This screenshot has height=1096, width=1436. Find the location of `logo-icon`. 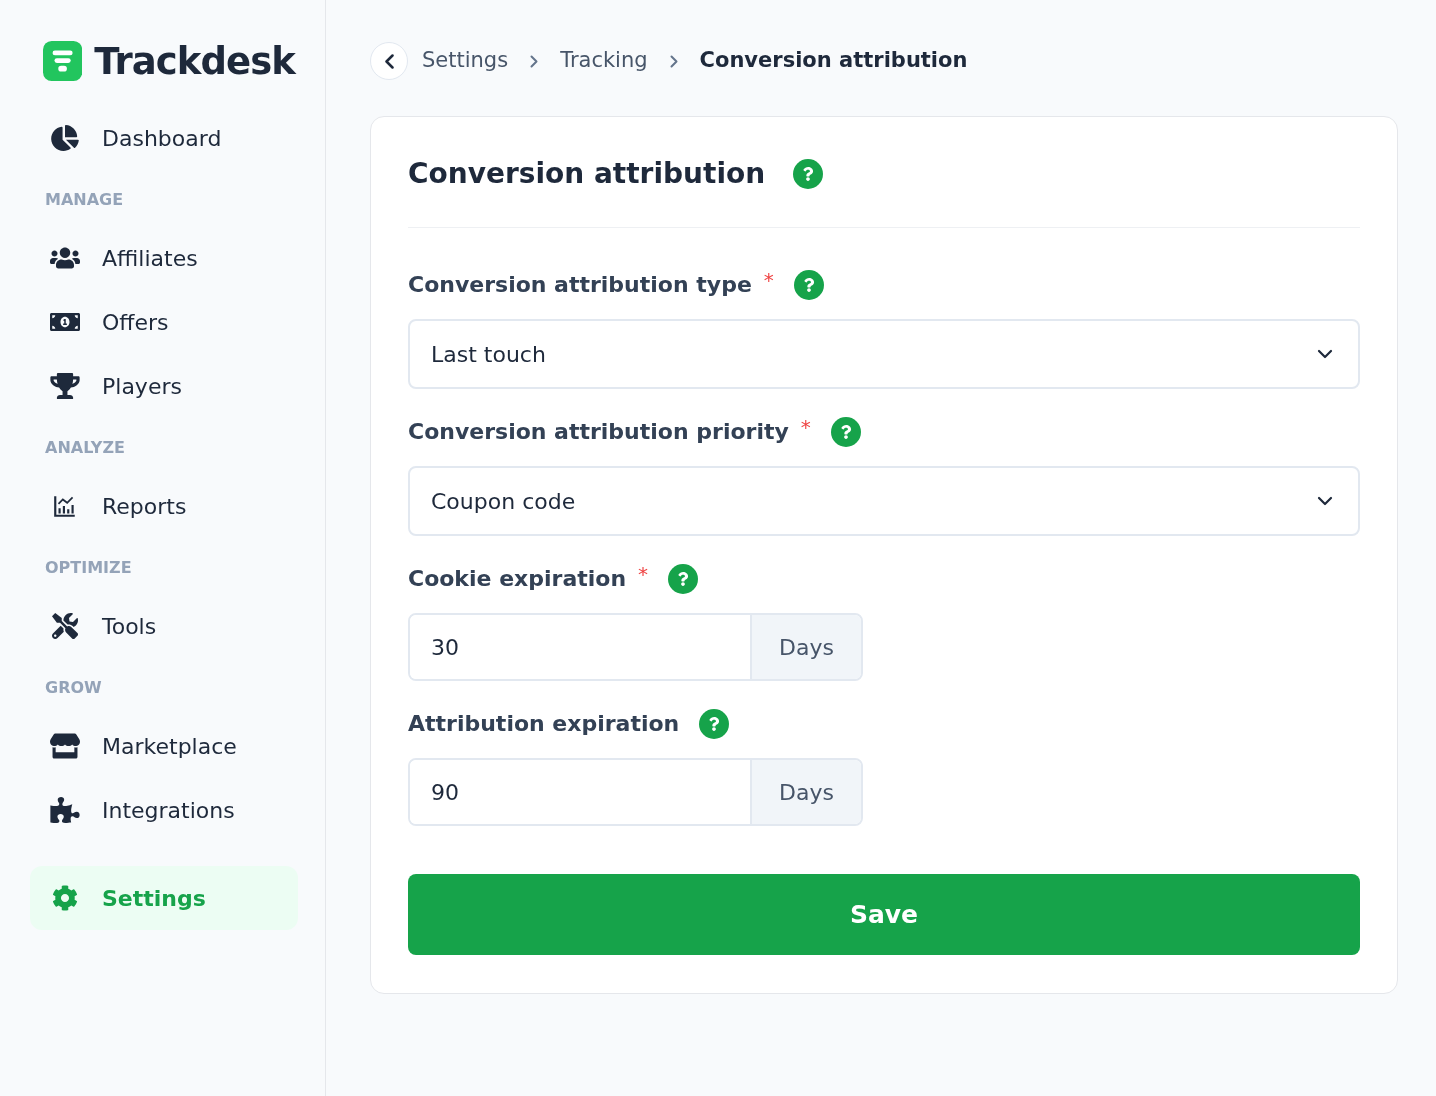

logo-icon is located at coordinates (63, 61).